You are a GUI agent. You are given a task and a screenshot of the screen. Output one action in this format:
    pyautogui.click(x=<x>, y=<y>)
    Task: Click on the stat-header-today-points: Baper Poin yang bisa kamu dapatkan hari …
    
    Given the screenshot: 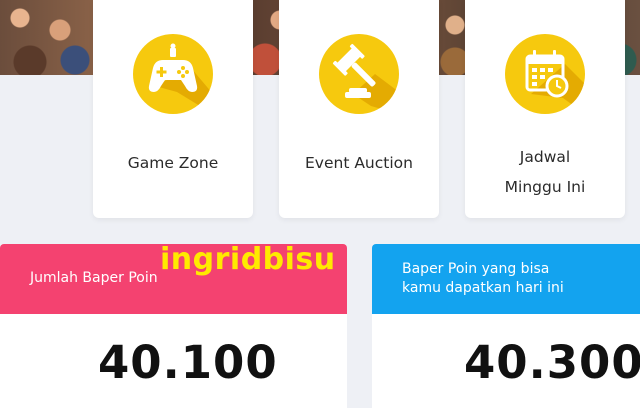 What is the action you would take?
    pyautogui.click(x=506, y=279)
    